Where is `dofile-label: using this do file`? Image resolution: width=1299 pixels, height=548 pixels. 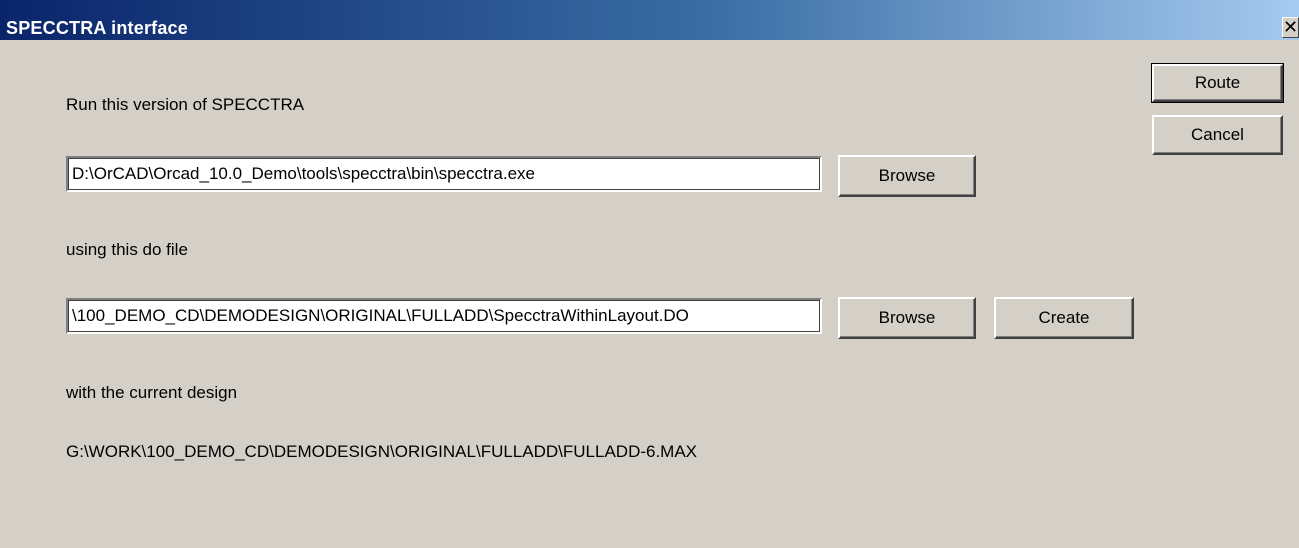
dofile-label: using this do file is located at coordinates (127, 249).